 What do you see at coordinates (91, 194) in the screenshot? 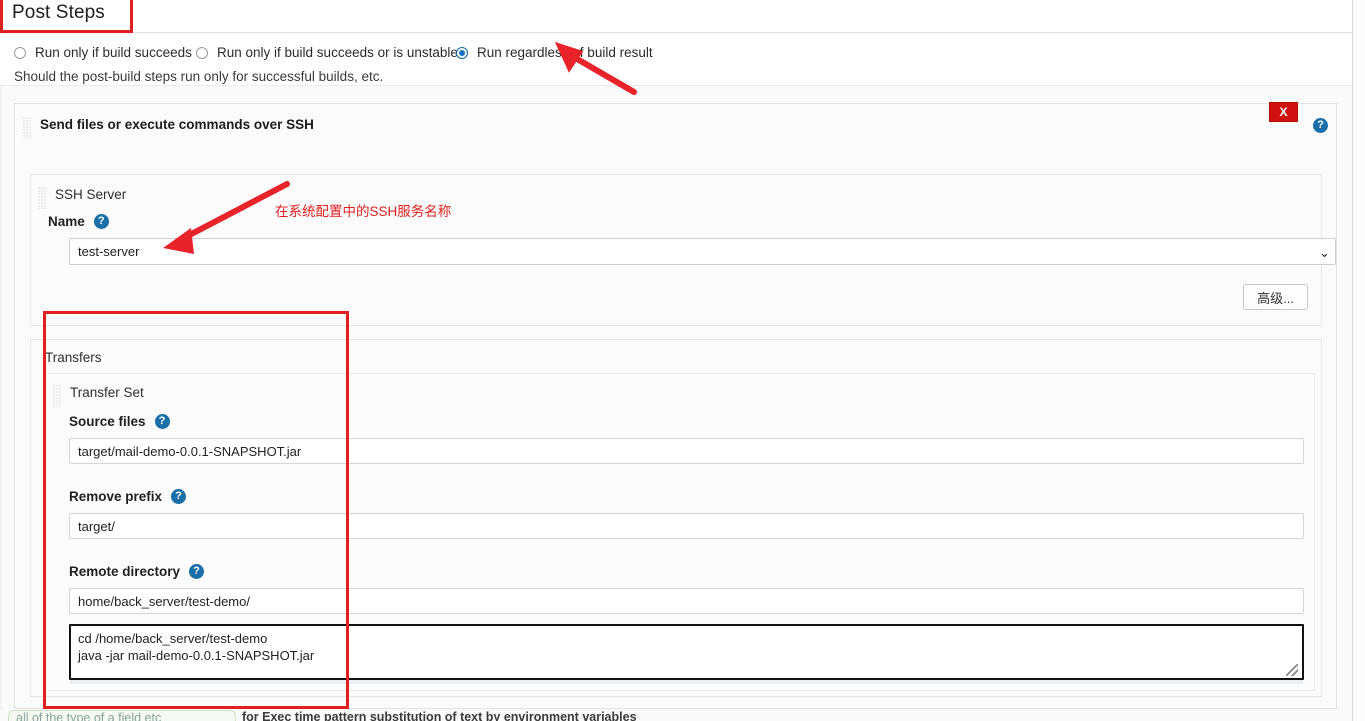
I see `ssh-server-title: SSH Server` at bounding box center [91, 194].